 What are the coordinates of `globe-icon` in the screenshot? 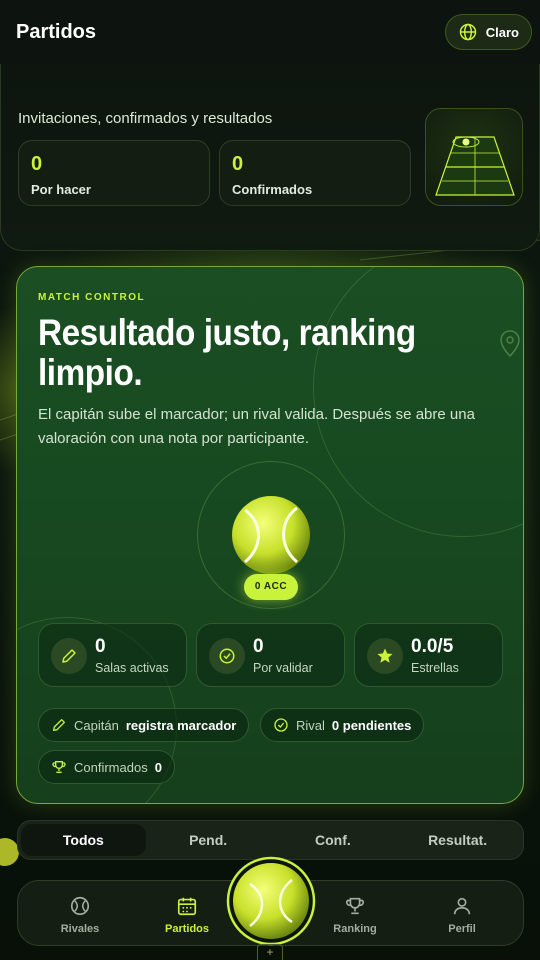 It's located at (468, 32).